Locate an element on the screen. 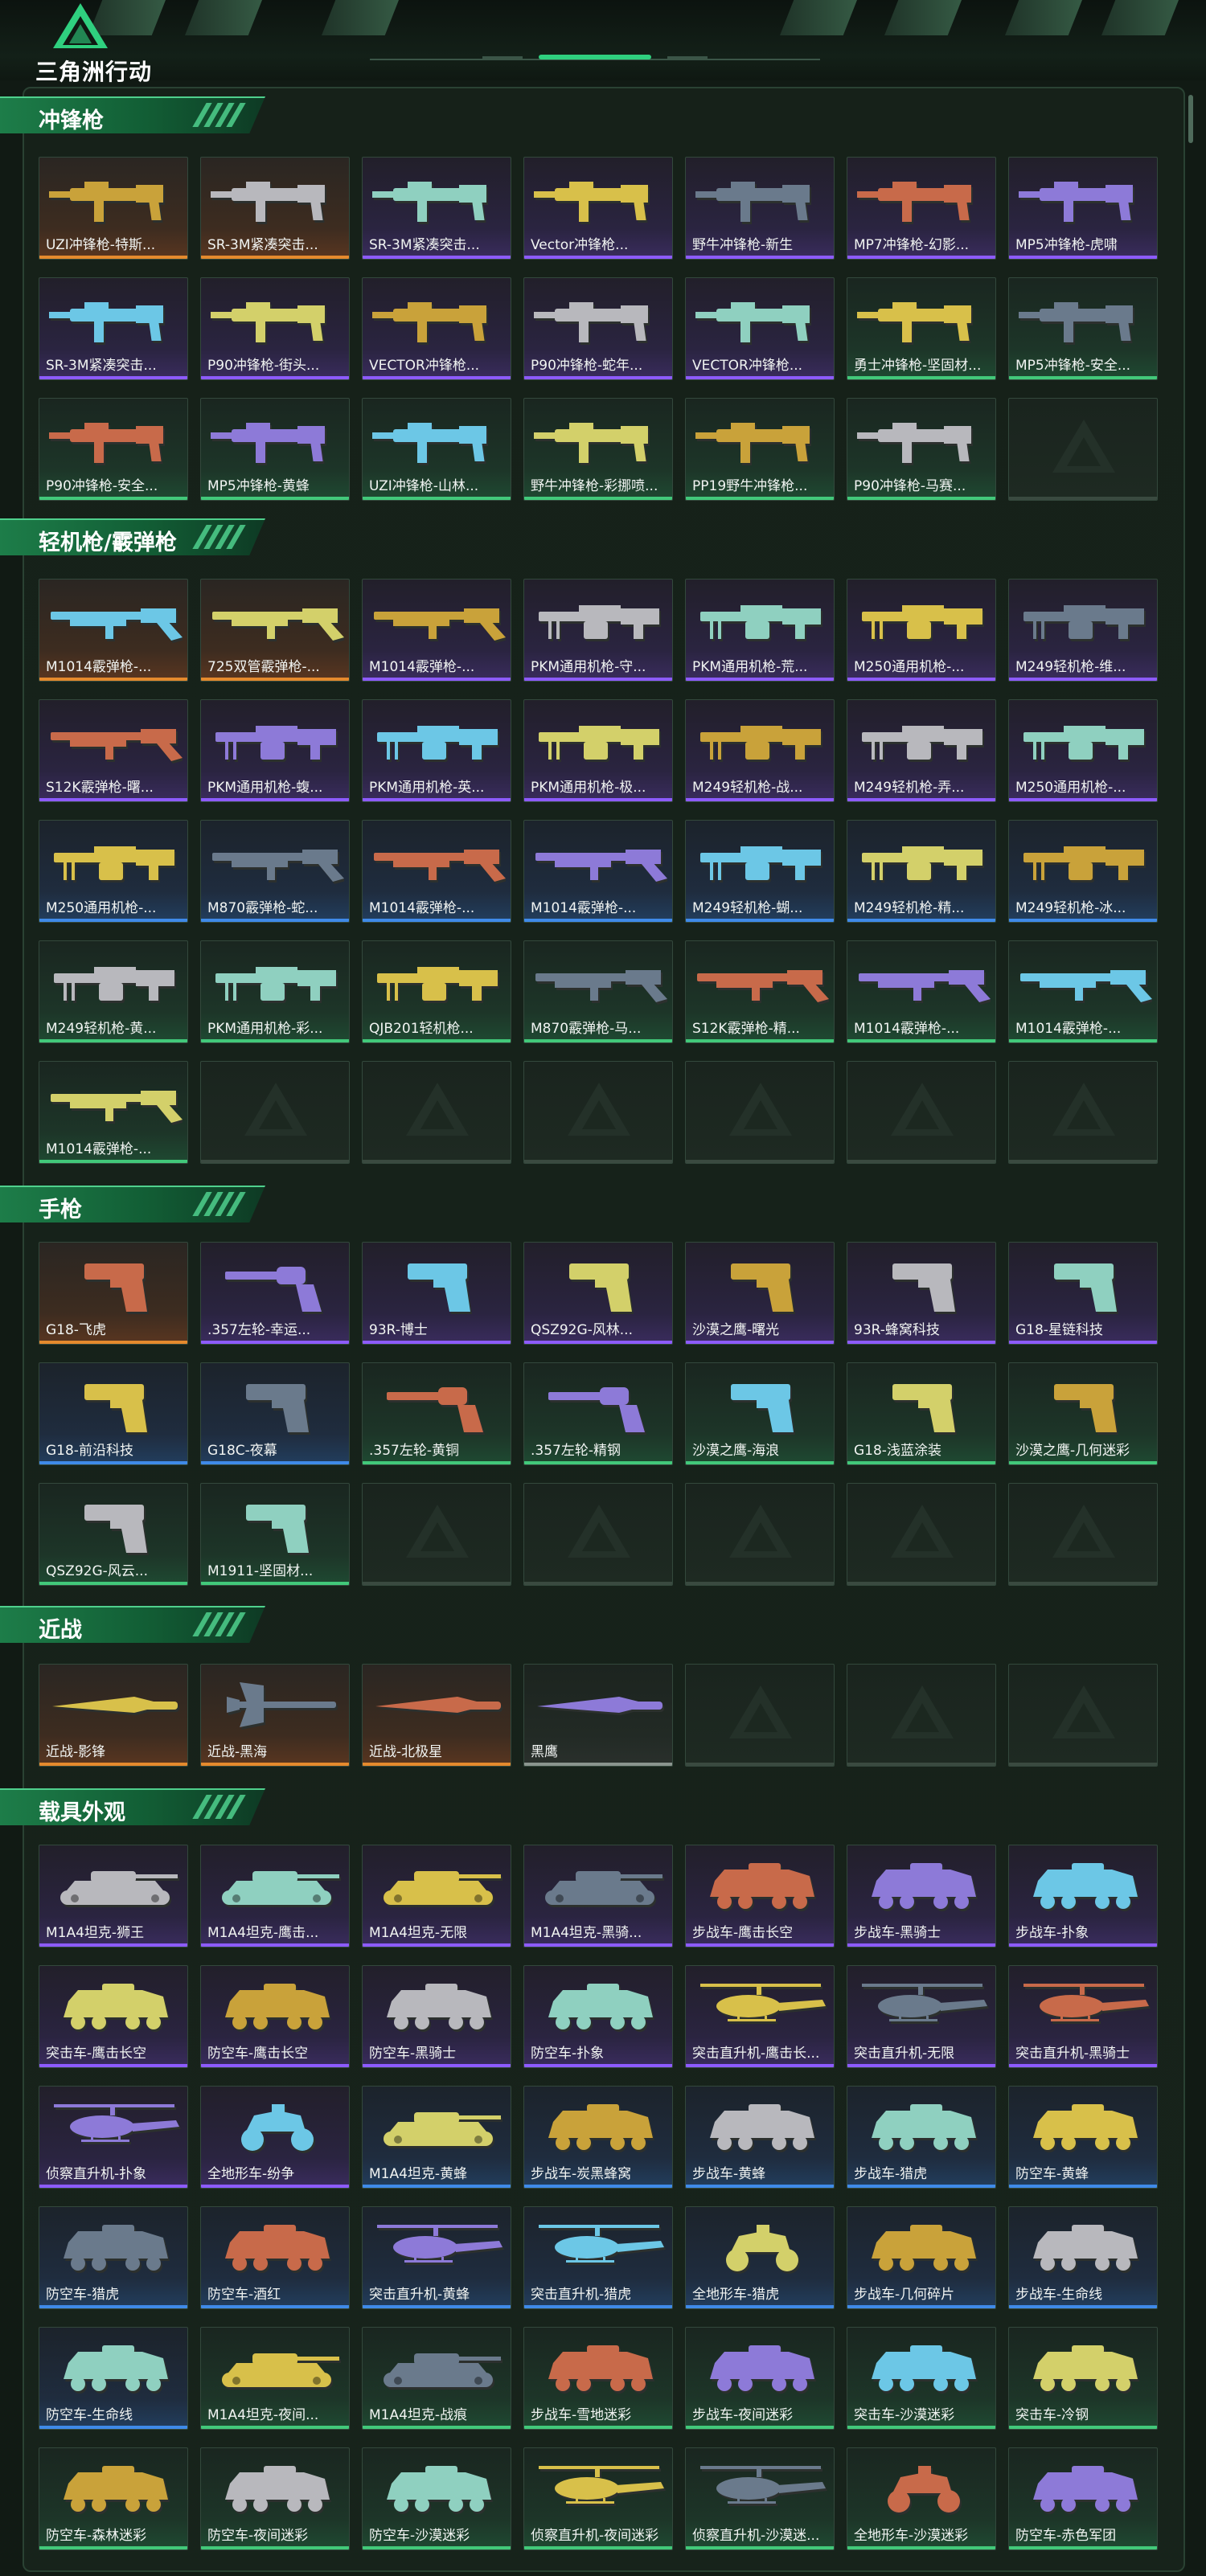 Image resolution: width=1206 pixels, height=2576 pixels. item-card: G18-前沿科技 is located at coordinates (113, 1413).